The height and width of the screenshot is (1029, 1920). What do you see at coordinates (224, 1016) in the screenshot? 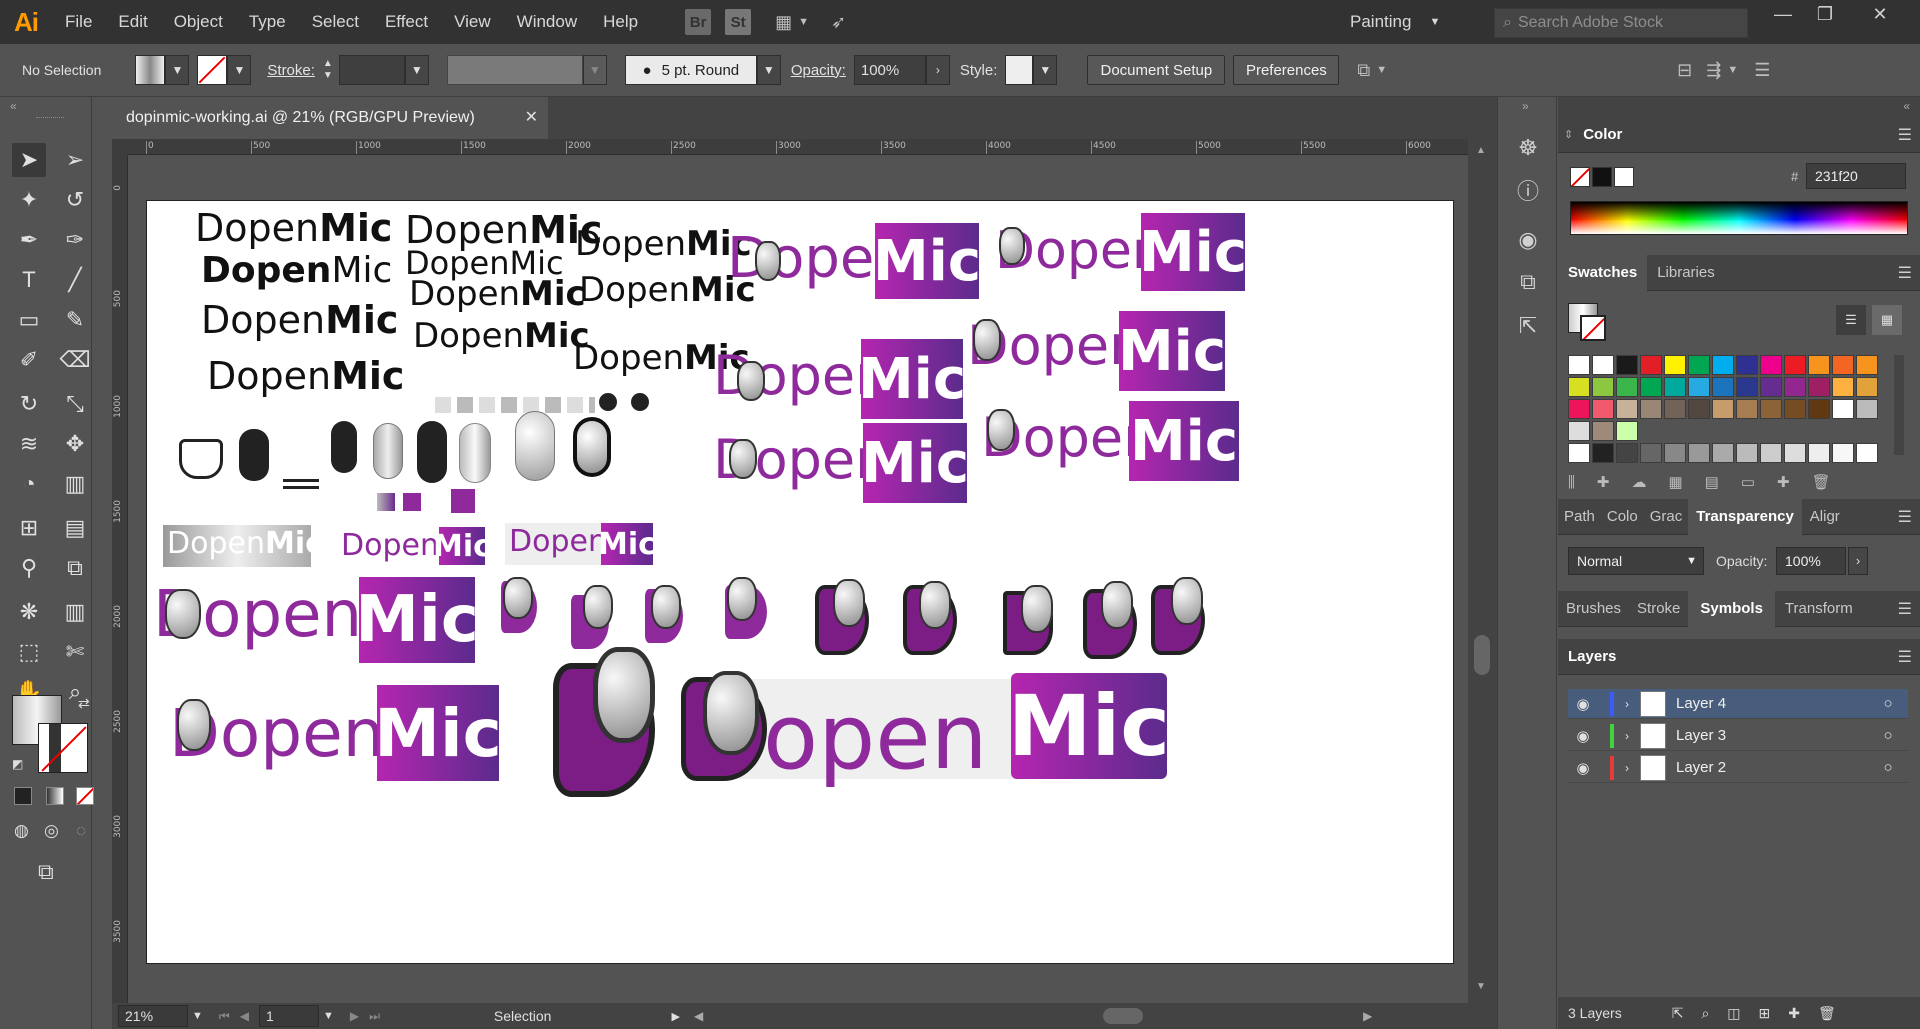
I see `first-artboard-icon: ⏮` at bounding box center [224, 1016].